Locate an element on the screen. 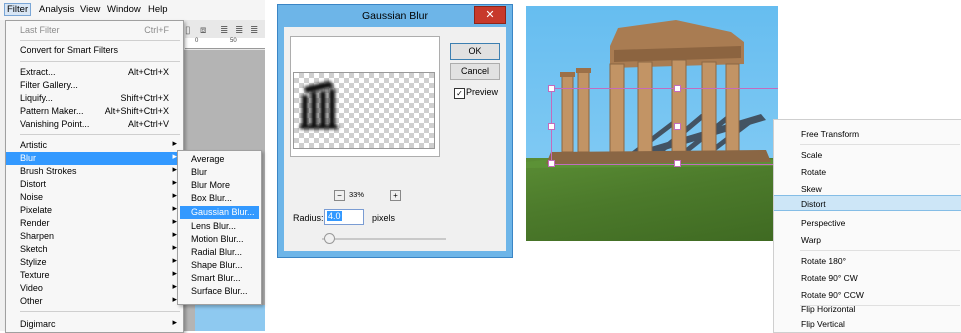 The height and width of the screenshot is (333, 961). radius-input: 4.0 is located at coordinates (344, 217).